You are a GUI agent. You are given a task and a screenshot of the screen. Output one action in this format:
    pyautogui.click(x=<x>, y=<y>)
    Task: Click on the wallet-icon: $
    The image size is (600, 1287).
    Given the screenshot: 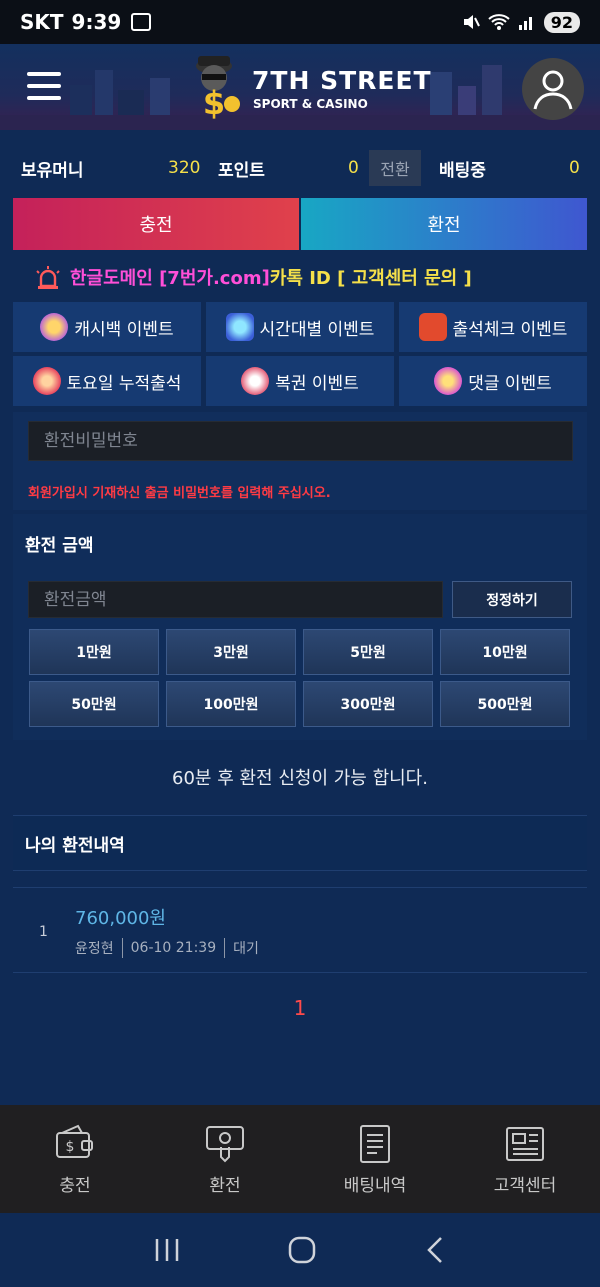 What is the action you would take?
    pyautogui.click(x=74, y=1141)
    